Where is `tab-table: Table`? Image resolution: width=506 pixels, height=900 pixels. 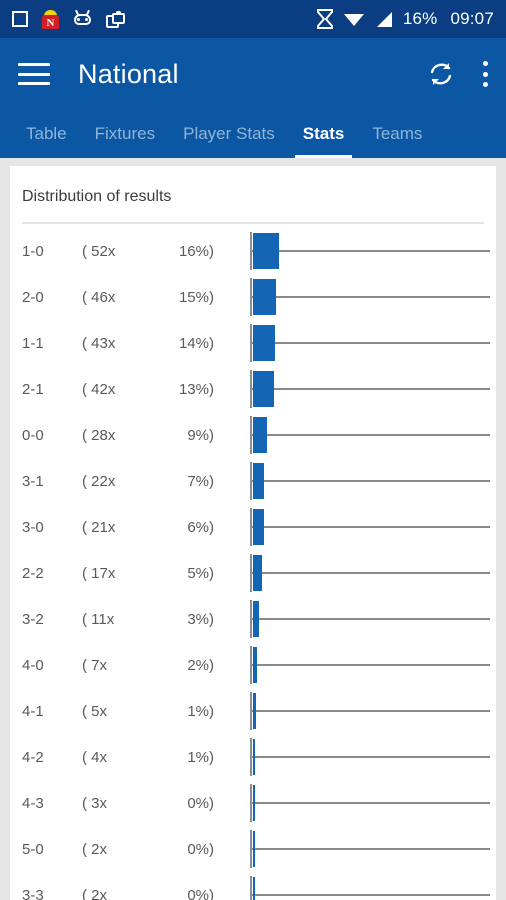
tab-table: Table is located at coordinates (46, 134).